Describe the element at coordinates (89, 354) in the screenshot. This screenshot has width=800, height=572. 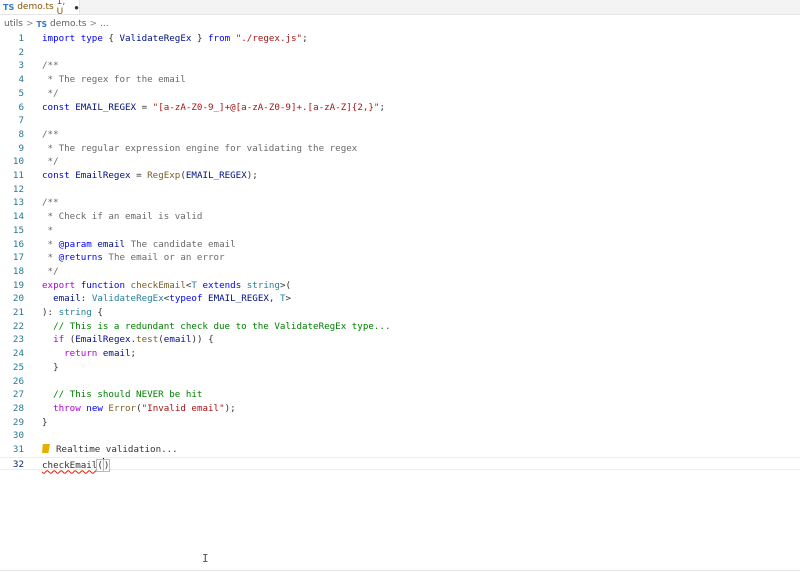
I see `code-text: return email;` at that location.